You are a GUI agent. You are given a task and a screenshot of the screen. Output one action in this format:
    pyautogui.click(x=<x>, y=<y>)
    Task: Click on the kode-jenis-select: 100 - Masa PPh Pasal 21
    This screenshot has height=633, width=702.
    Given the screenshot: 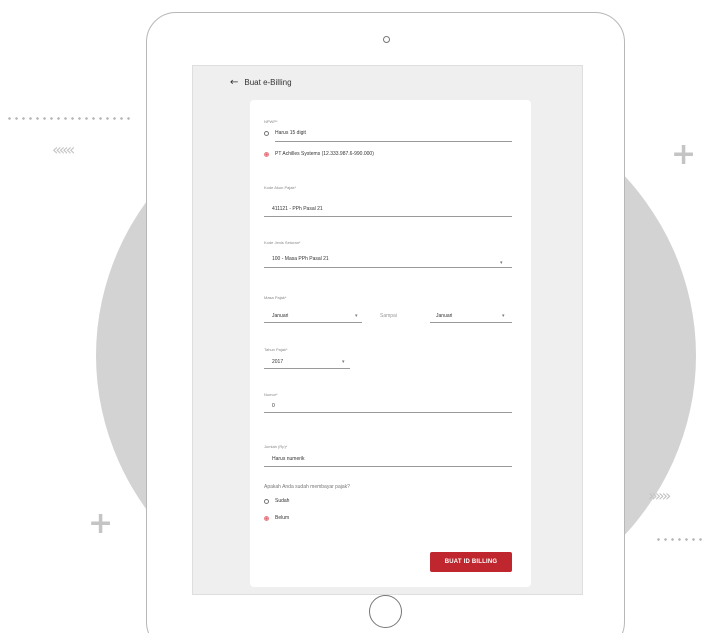 What is the action you would take?
    pyautogui.click(x=300, y=259)
    